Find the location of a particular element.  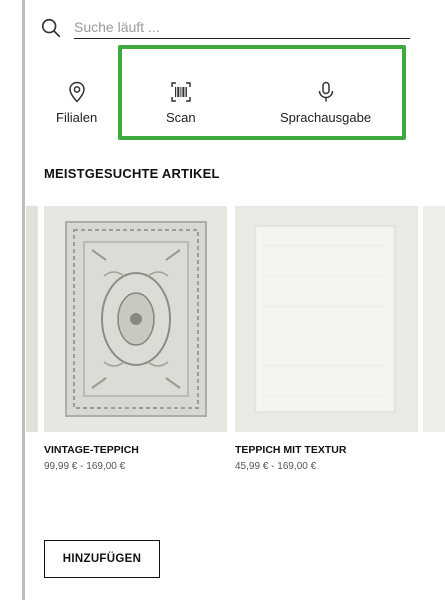

scan-button: Scan is located at coordinates (181, 102).